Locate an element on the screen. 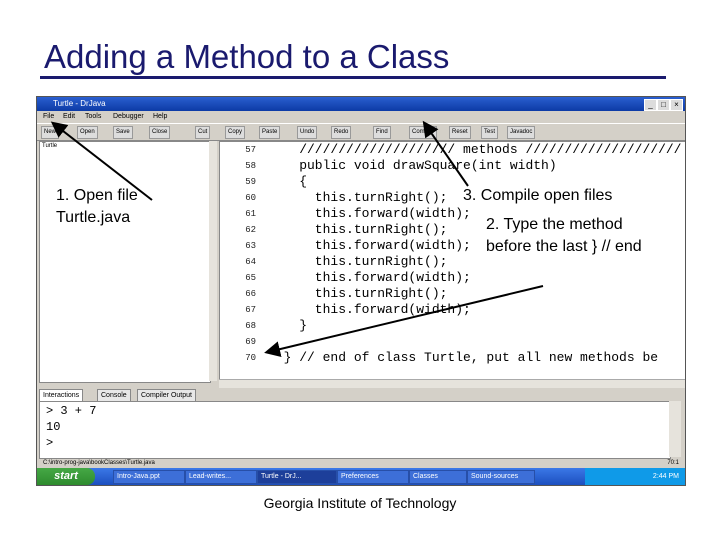 Image resolution: width=720 pixels, height=540 pixels. code-text: } is located at coordinates (288, 325).